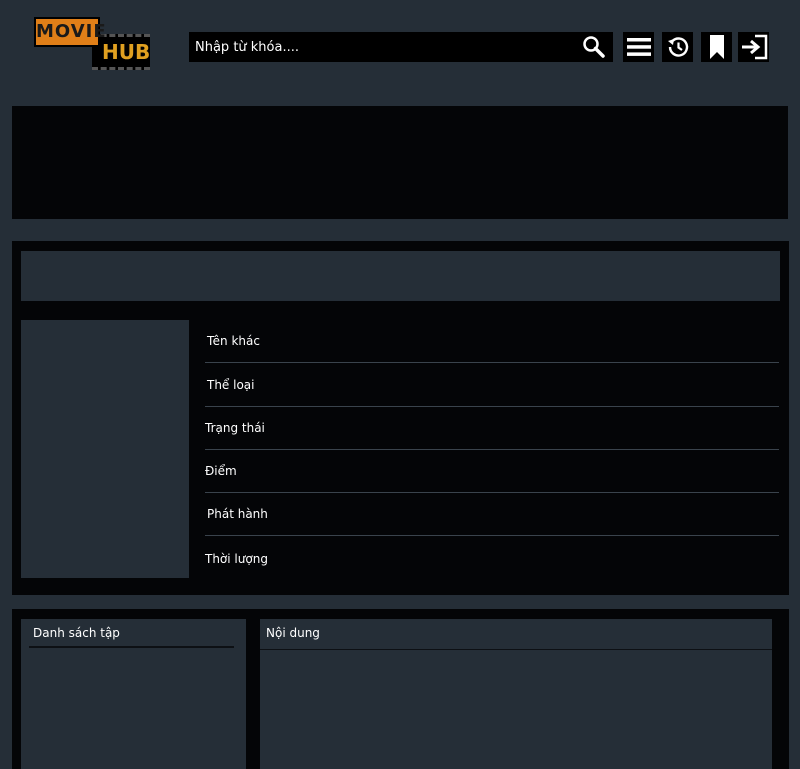 This screenshot has height=769, width=800. Describe the element at coordinates (492, 514) in the screenshot. I see `info-row-release: Phát hành` at that location.